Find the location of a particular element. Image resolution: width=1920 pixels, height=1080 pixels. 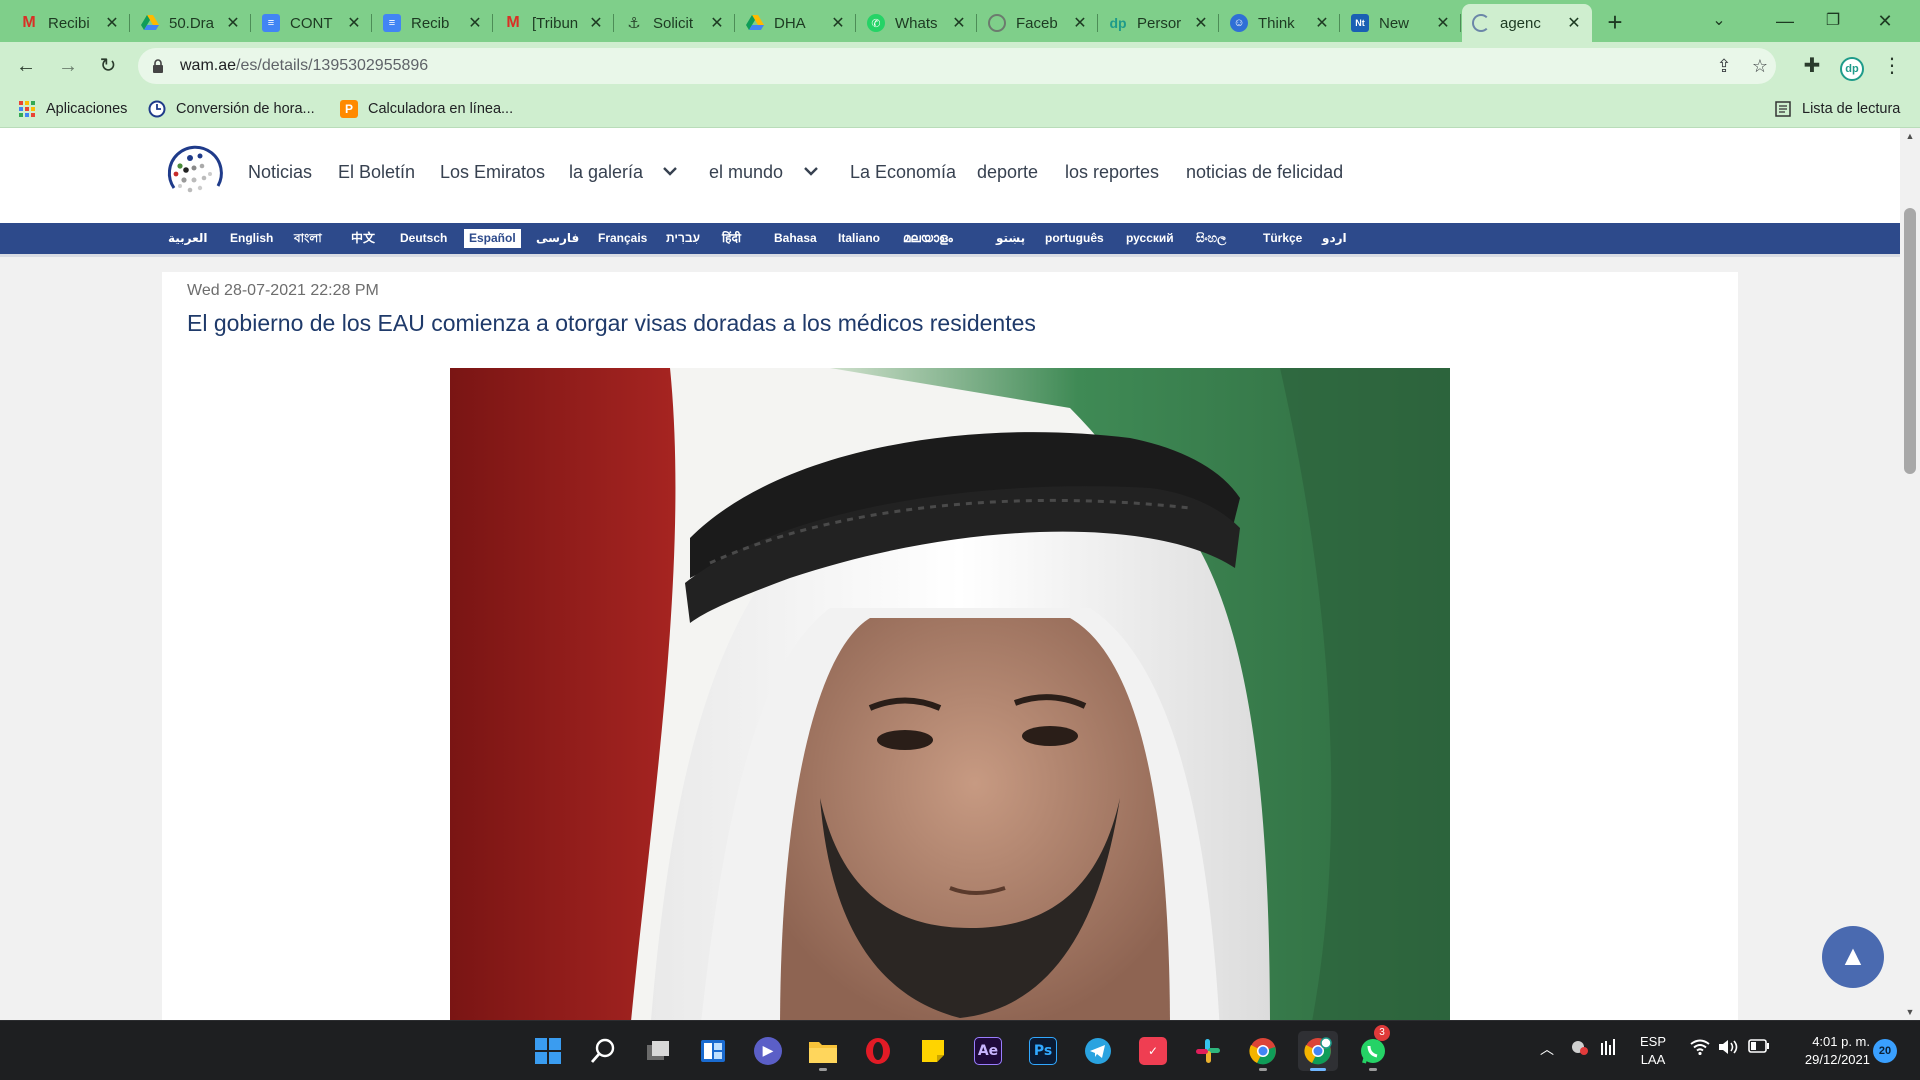

reload-button: ↻ is located at coordinates (108, 66).